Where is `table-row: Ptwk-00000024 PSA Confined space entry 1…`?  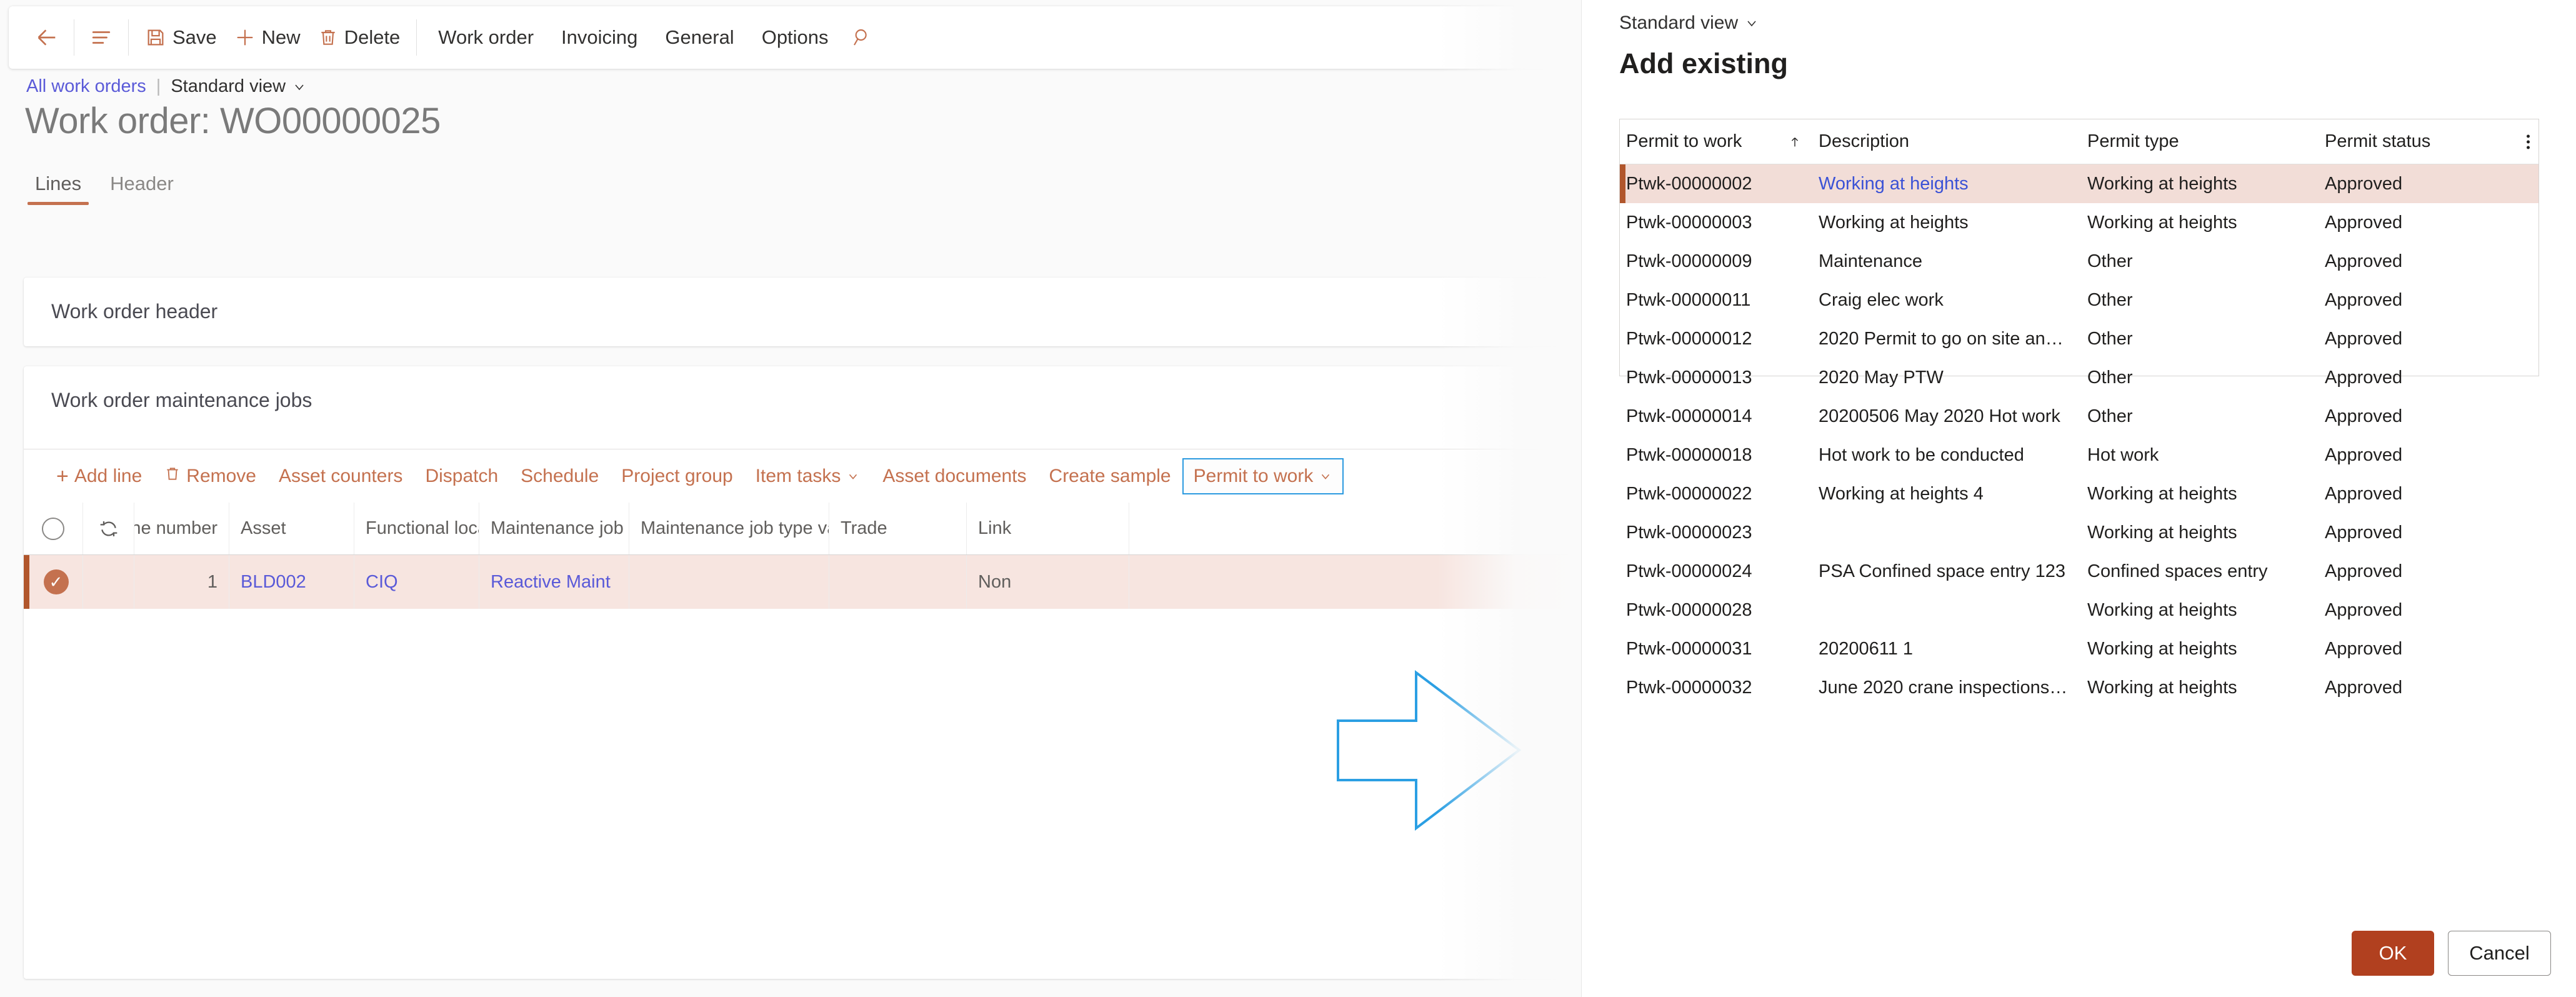
table-row: Ptwk-00000024 PSA Confined space entry 1… is located at coordinates (2079, 571).